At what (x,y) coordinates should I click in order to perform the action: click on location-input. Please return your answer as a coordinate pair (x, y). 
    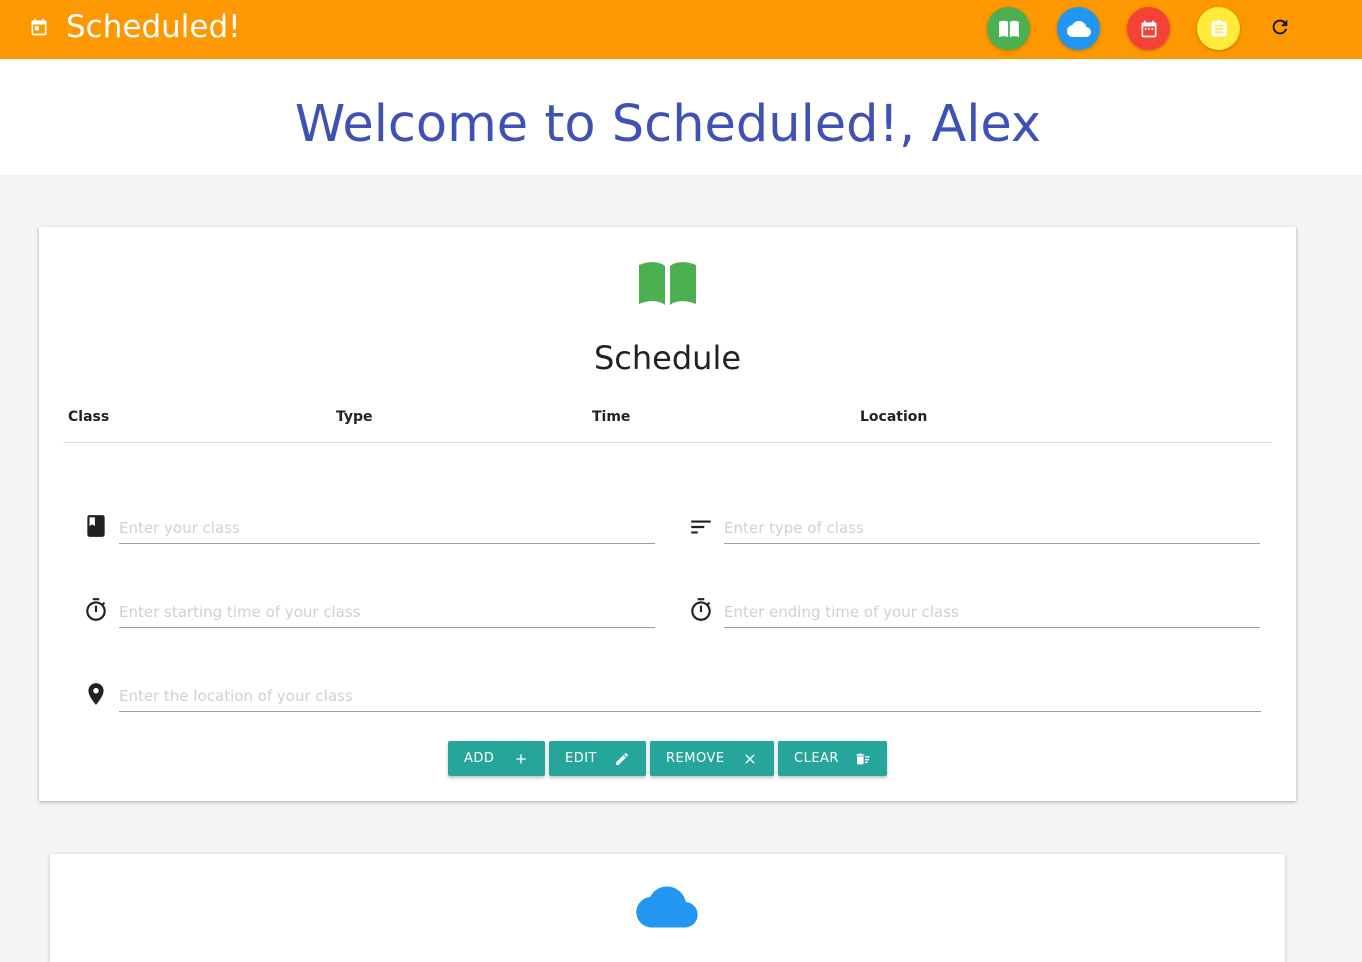
    Looking at the image, I should click on (690, 696).